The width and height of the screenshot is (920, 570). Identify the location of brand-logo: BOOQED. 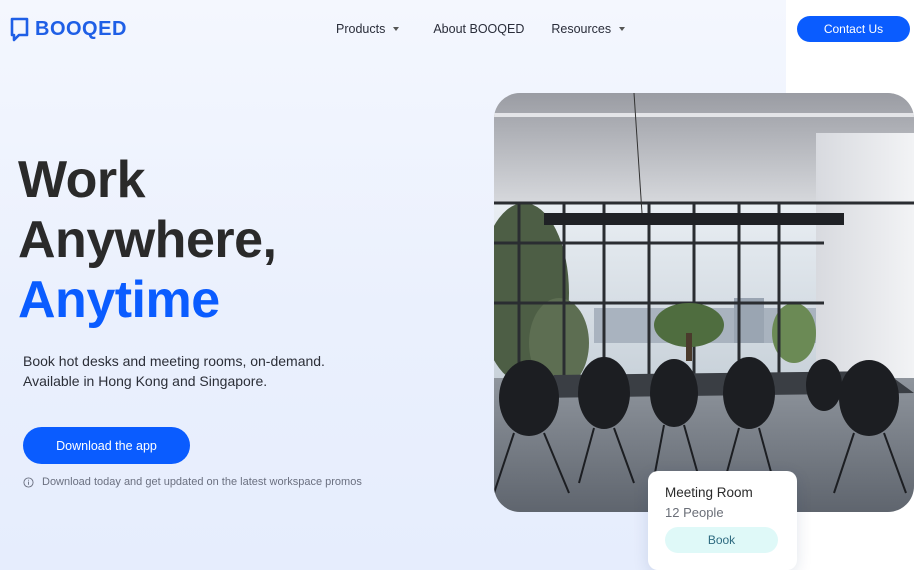
(68, 29).